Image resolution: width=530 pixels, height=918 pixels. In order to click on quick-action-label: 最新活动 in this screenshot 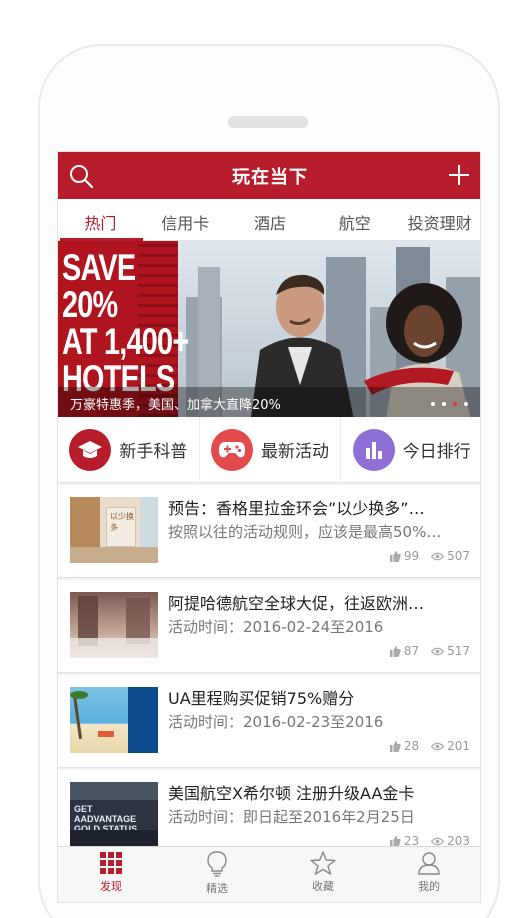, I will do `click(295, 452)`.